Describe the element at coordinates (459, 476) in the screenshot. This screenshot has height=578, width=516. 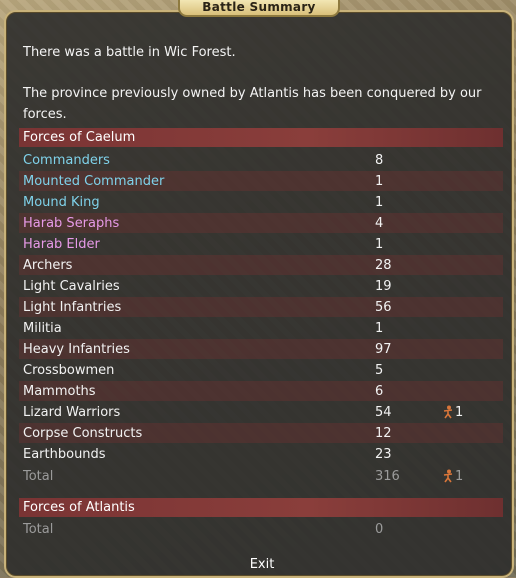
I see `total-extra-count: 1` at that location.